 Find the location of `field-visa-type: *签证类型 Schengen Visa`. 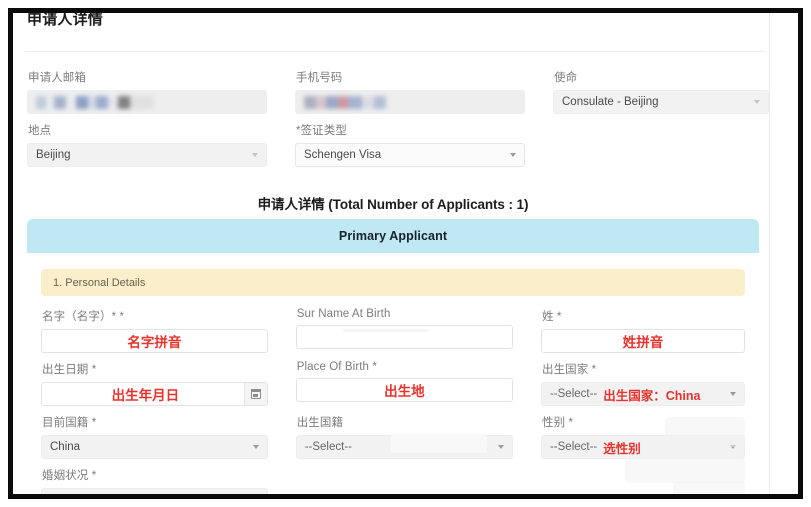

field-visa-type: *签证类型 Schengen Visa is located at coordinates (410, 140).